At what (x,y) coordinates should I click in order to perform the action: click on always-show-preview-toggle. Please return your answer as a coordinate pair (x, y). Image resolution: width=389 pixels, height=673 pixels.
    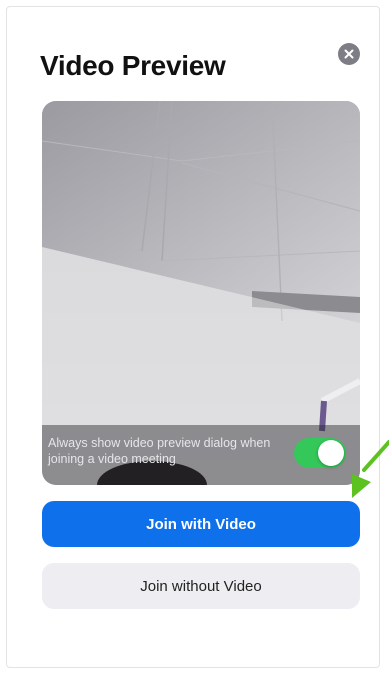
    Looking at the image, I should click on (320, 453).